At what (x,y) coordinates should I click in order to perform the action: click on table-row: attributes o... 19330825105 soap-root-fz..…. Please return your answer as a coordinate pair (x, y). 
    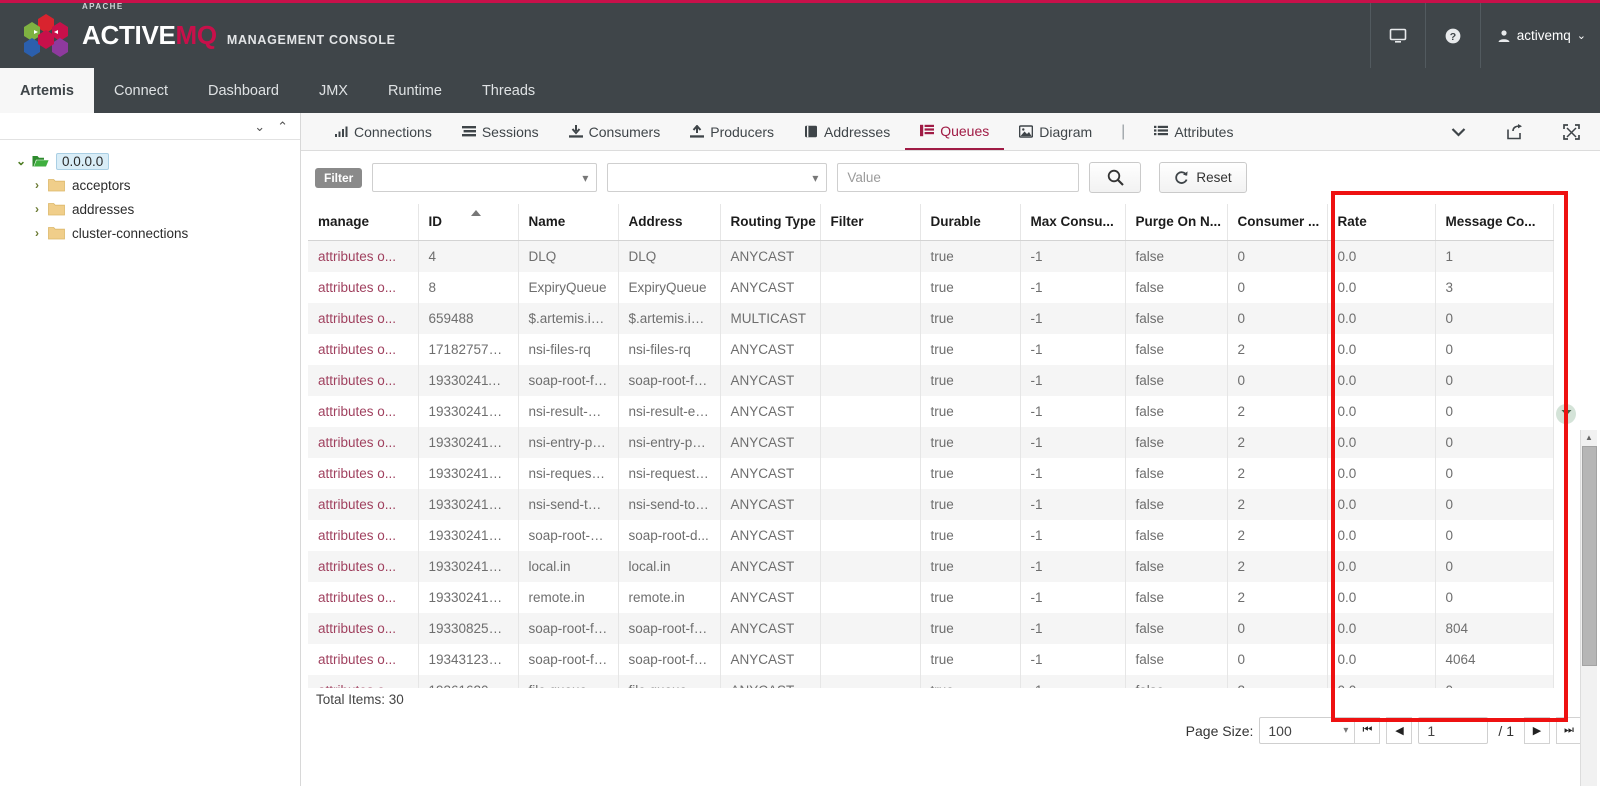
    Looking at the image, I should click on (931, 628).